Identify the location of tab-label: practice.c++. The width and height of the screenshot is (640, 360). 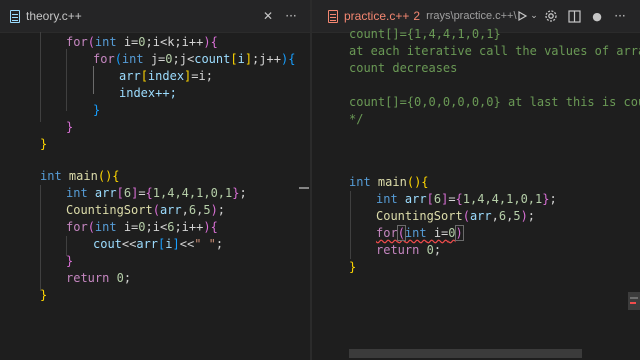
(377, 16).